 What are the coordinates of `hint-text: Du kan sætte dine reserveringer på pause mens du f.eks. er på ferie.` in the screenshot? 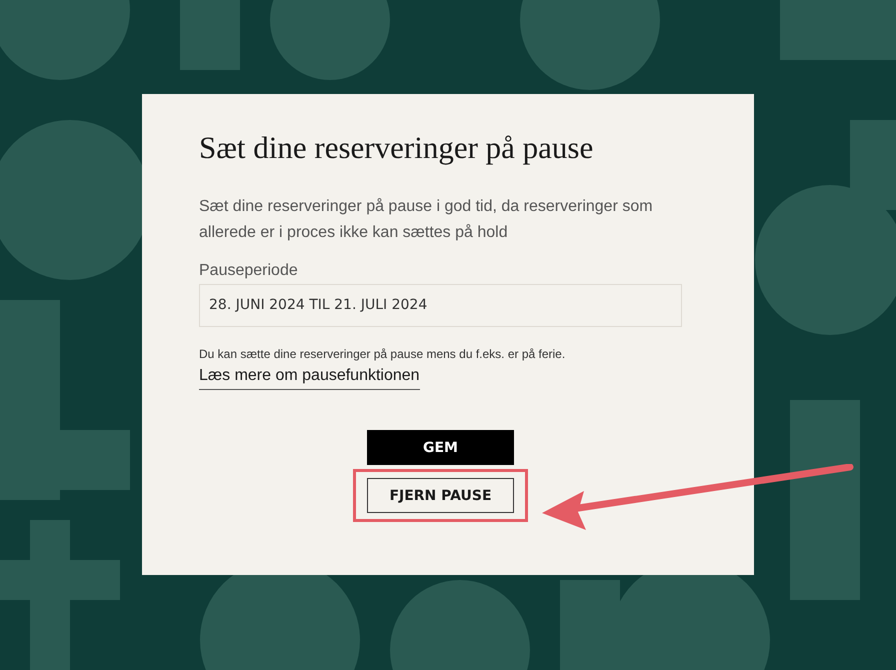 It's located at (382, 354).